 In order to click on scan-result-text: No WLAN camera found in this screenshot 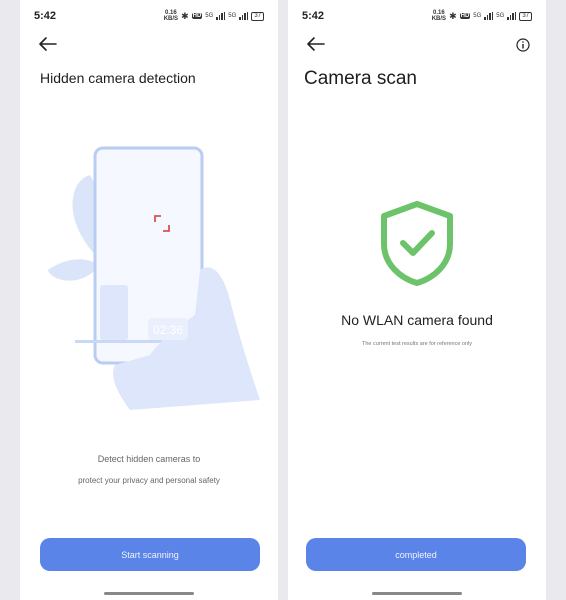, I will do `click(417, 320)`.